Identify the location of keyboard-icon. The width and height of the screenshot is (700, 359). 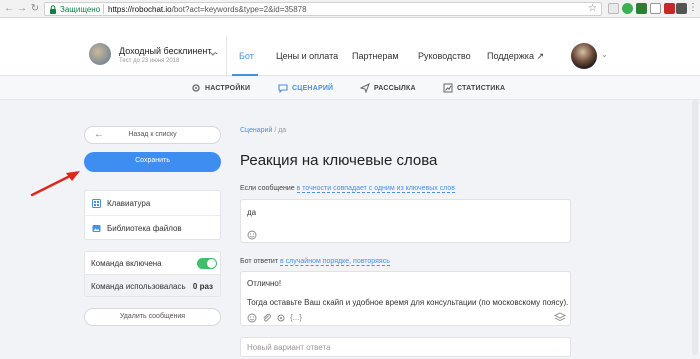
(96, 203).